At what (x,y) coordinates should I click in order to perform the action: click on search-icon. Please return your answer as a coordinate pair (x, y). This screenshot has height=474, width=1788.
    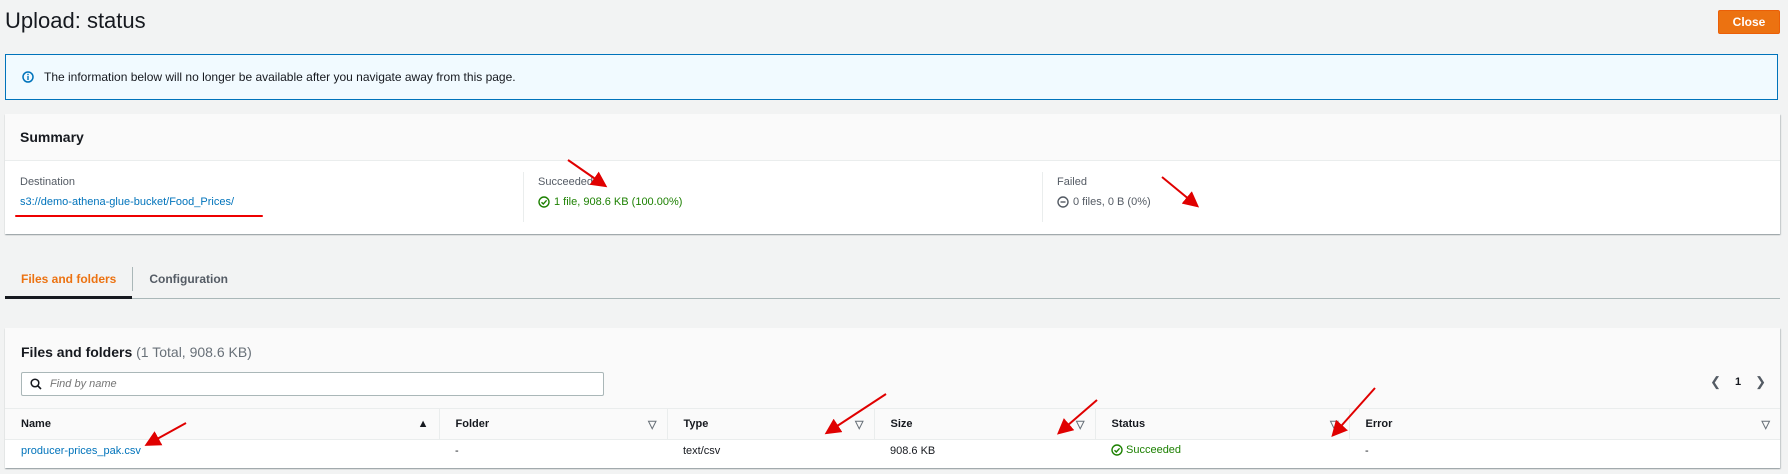
    Looking at the image, I should click on (36, 384).